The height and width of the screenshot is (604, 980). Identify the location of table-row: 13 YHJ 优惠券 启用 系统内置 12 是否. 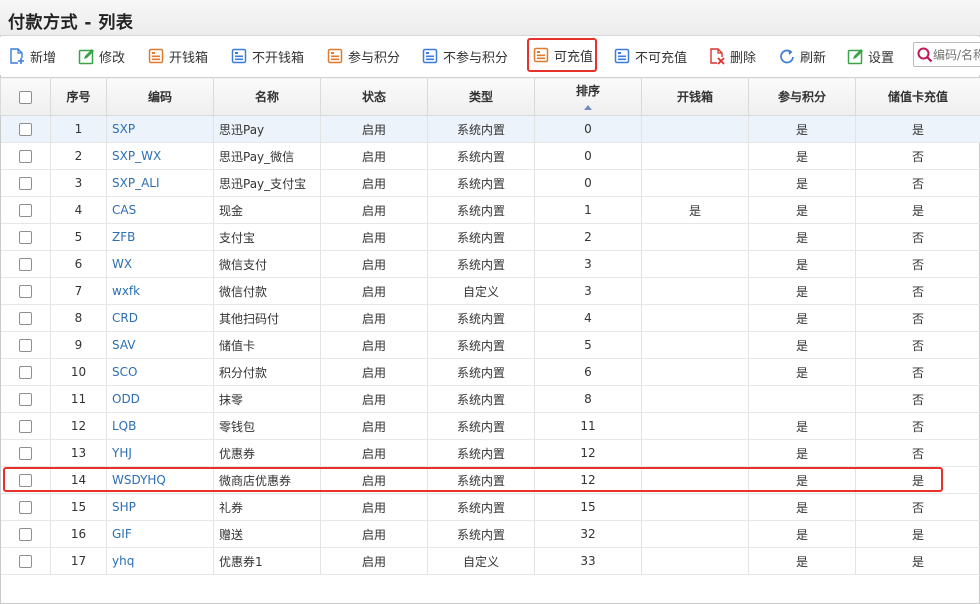
(490, 453).